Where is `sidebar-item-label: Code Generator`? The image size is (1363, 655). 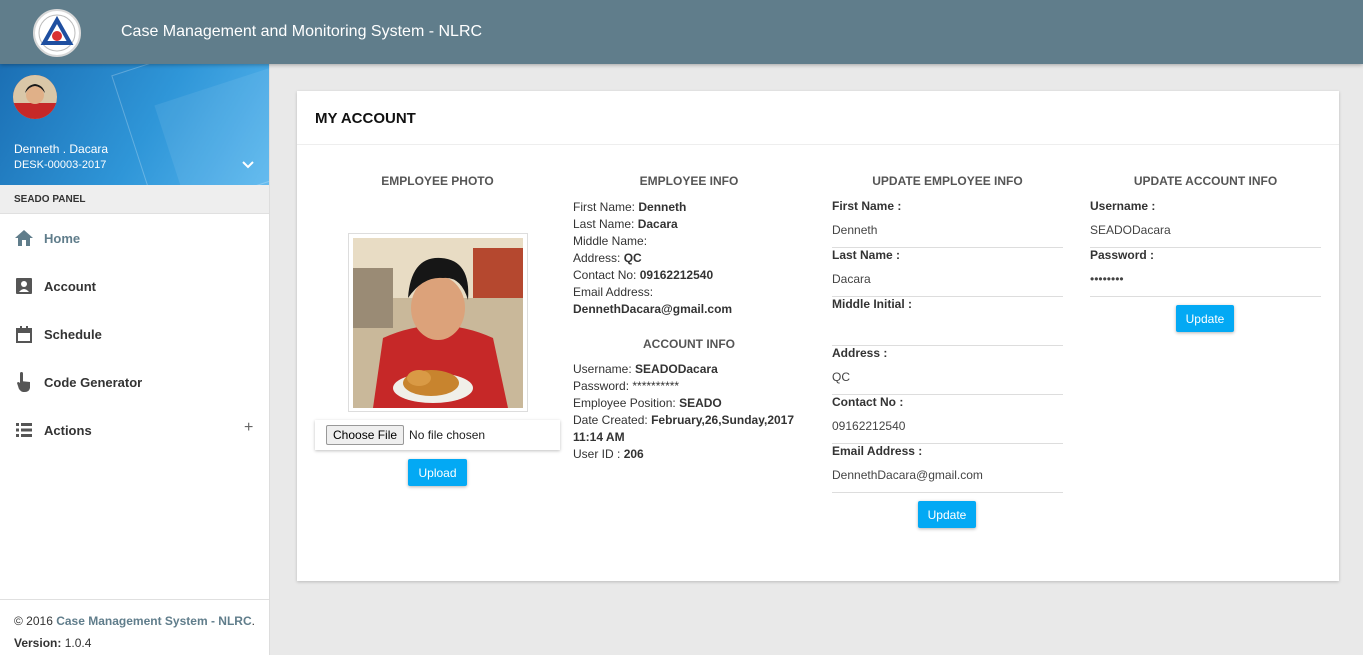
sidebar-item-label: Code Generator is located at coordinates (93, 382).